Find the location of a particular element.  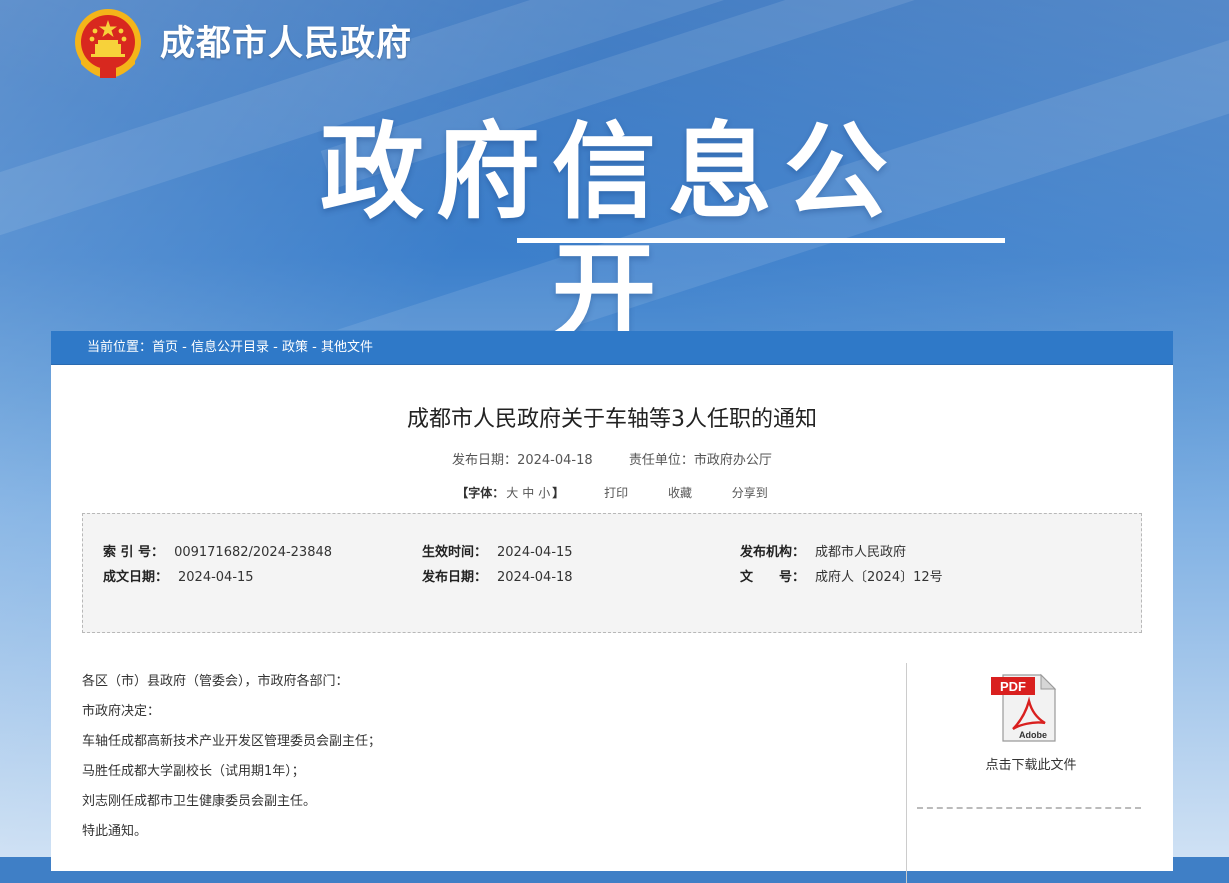

info-written-label: 成文日期： is located at coordinates (136, 577).